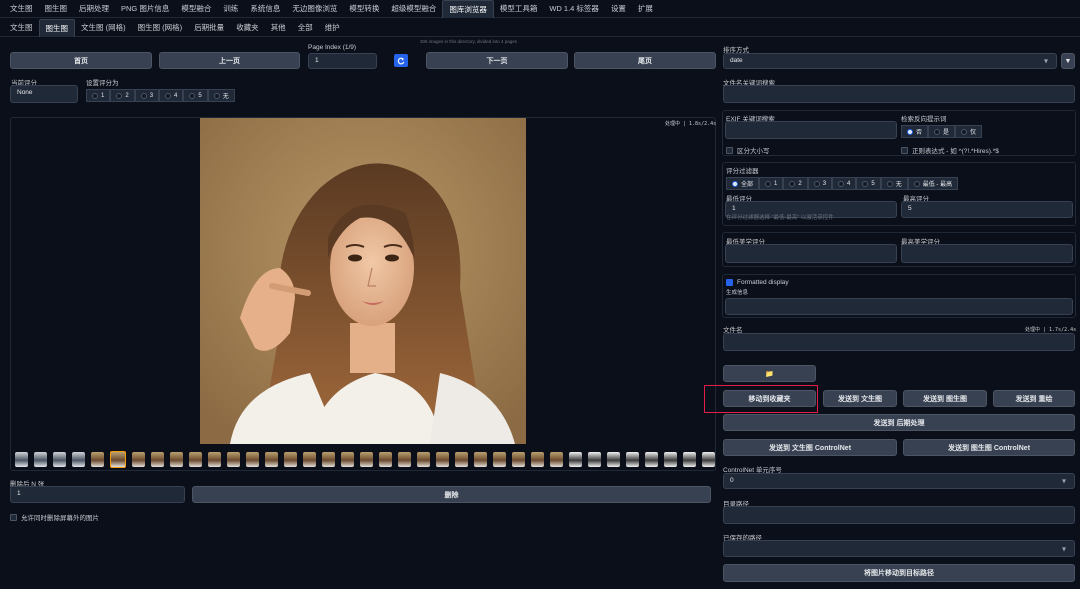 This screenshot has width=1080, height=589. What do you see at coordinates (899, 548) in the screenshot?
I see `saved-paths-select` at bounding box center [899, 548].